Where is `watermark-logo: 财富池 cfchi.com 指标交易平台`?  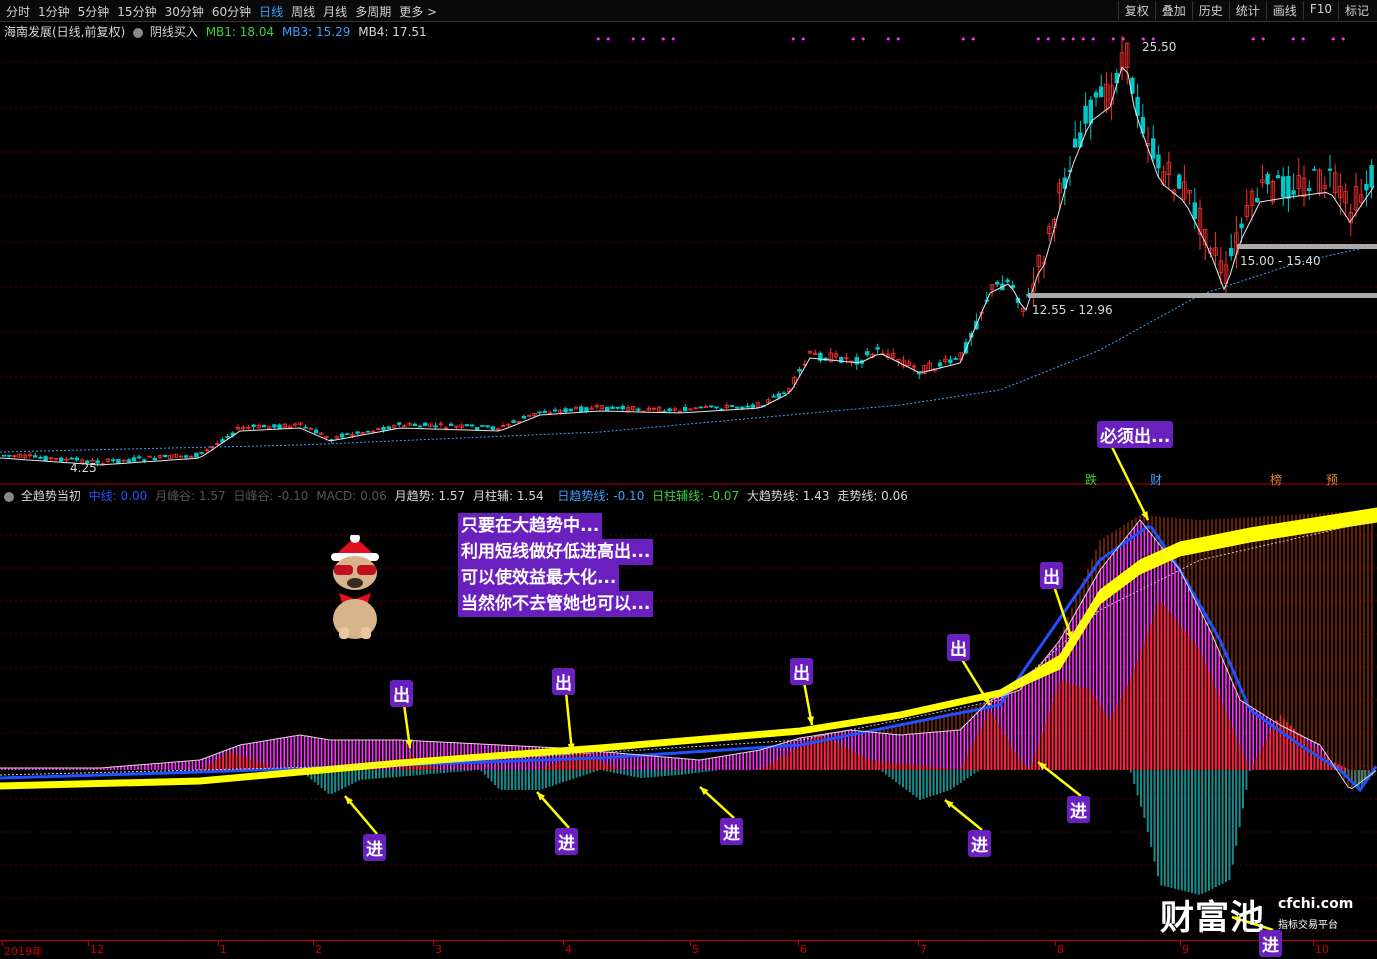 watermark-logo: 财富池 cfchi.com 指标交易平台 is located at coordinates (1256, 914).